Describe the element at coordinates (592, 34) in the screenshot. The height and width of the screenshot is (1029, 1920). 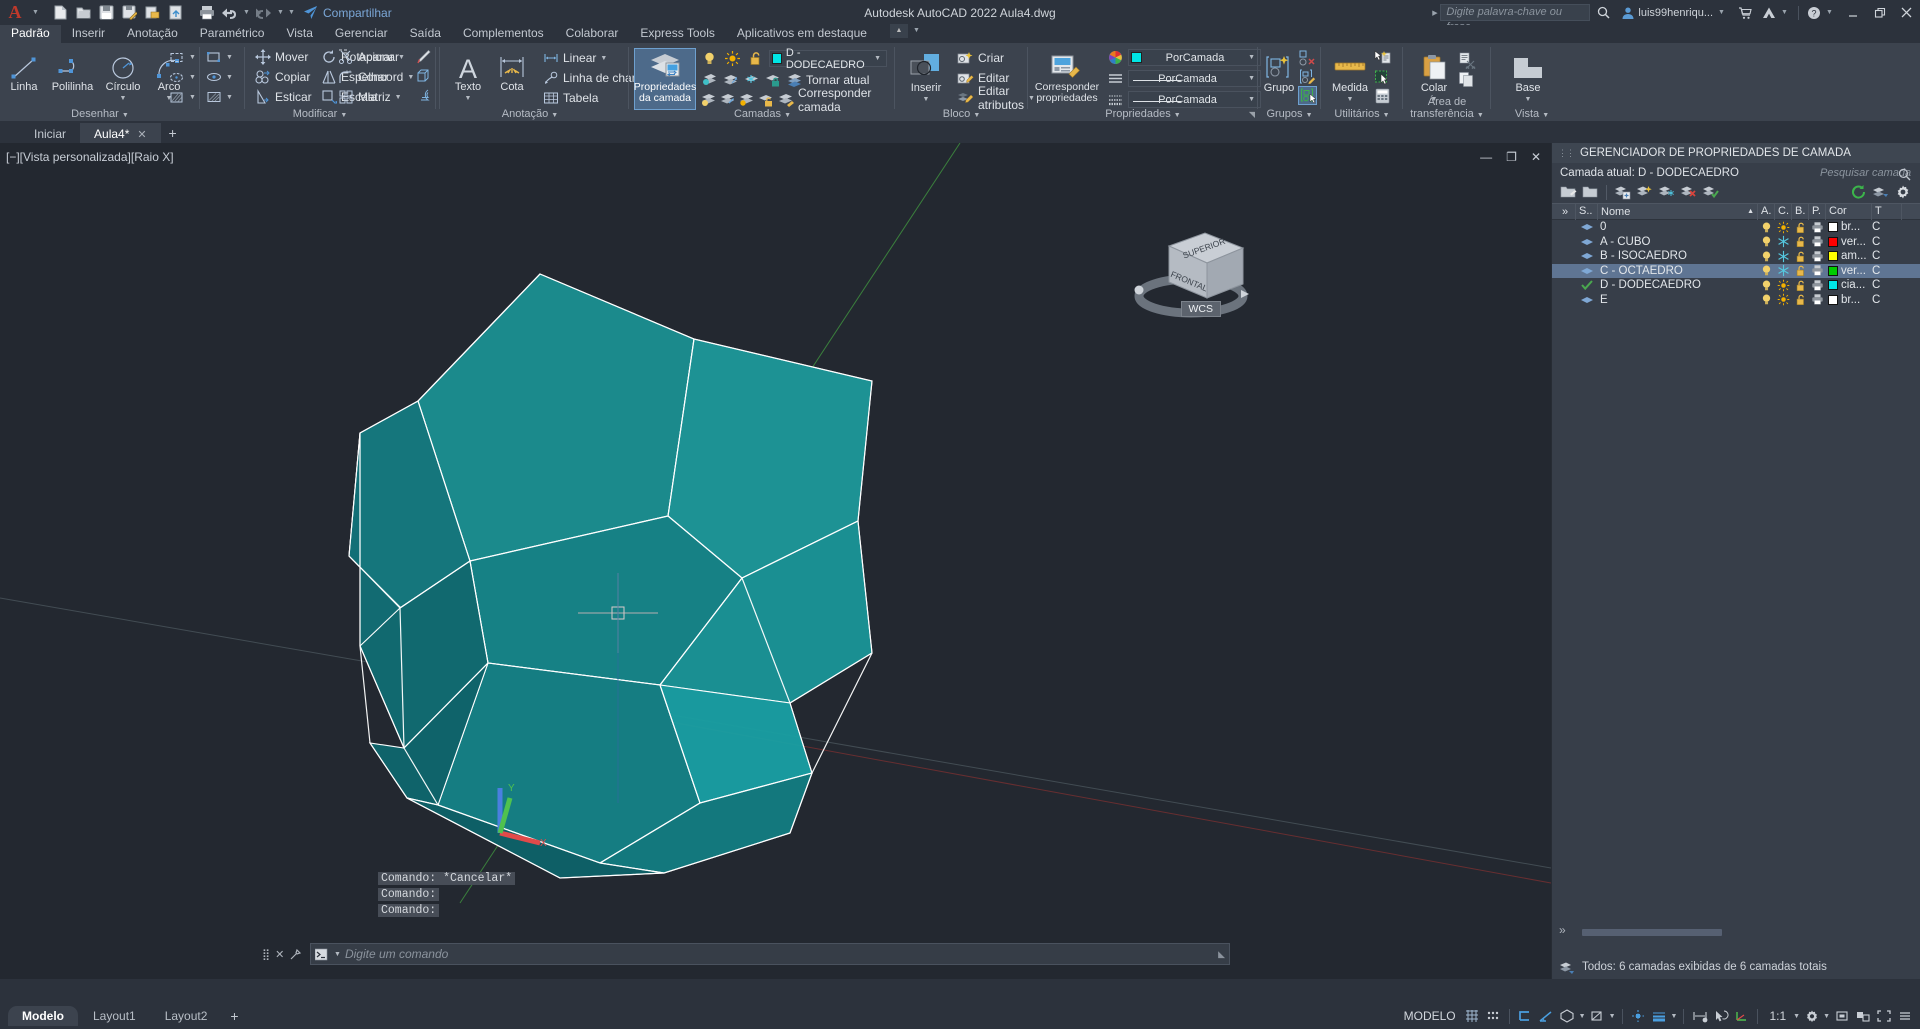
I see `ribbon-tab-colaborar: Colaborar` at that location.